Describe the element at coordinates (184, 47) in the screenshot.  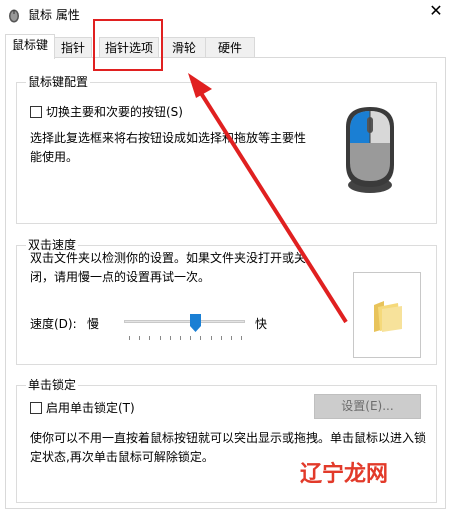
I see `tab-wheel: 滑轮` at that location.